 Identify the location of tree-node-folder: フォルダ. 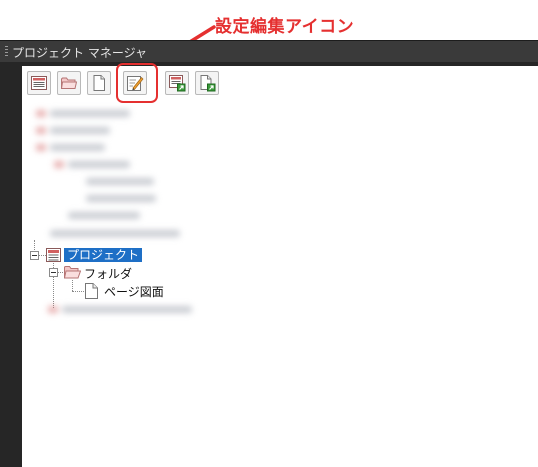
(108, 273).